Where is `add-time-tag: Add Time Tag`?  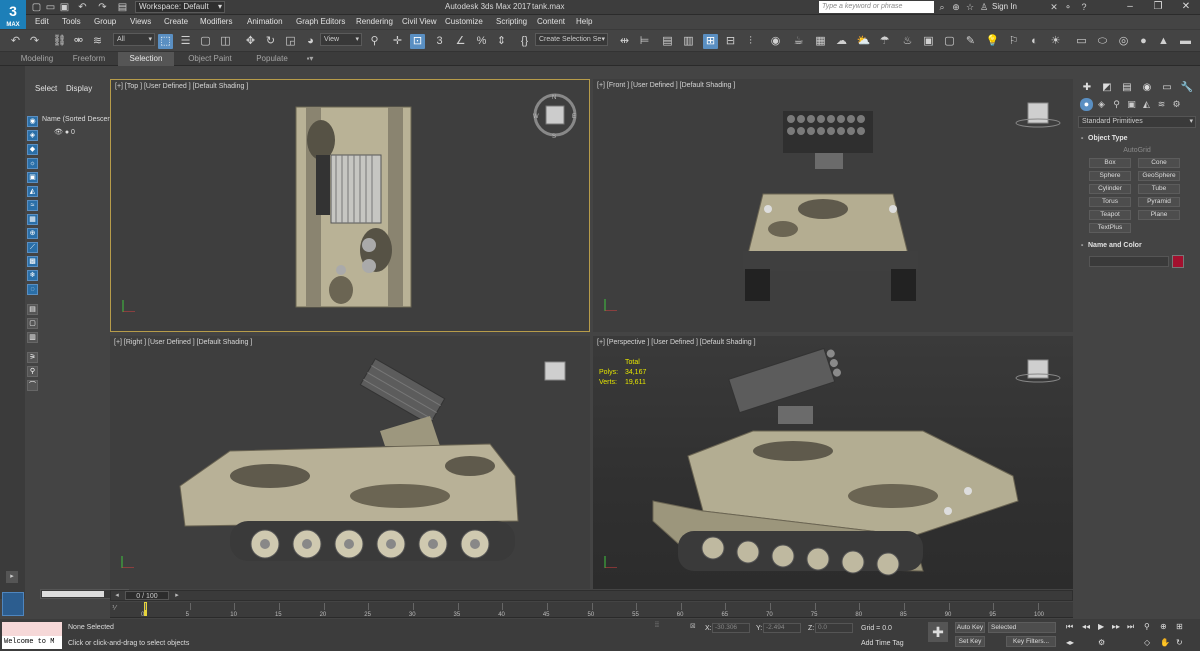 add-time-tag: Add Time Tag is located at coordinates (882, 643).